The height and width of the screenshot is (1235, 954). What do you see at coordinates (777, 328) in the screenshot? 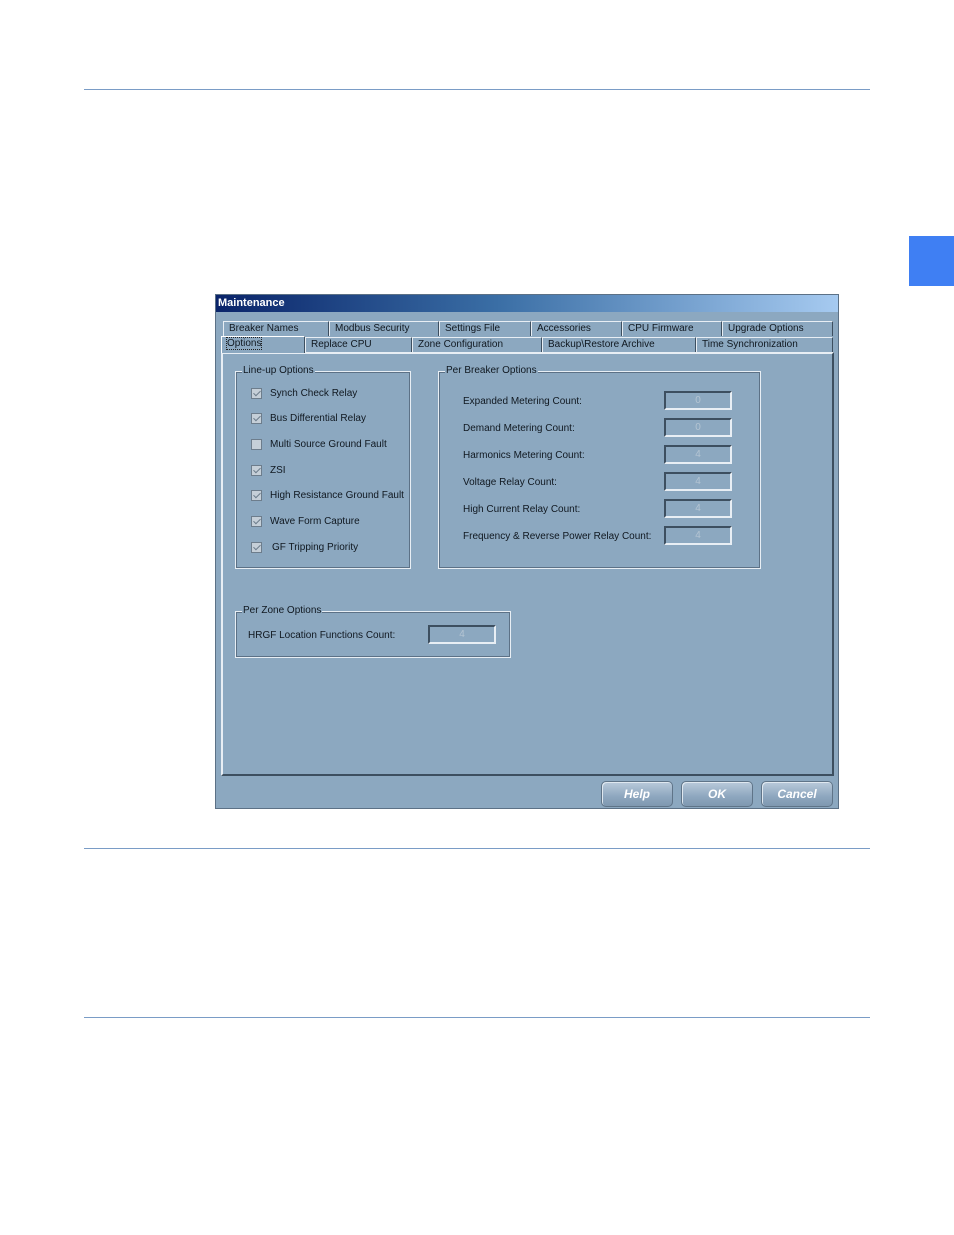
I see `tab-upgrade-options: Upgrade Options` at bounding box center [777, 328].